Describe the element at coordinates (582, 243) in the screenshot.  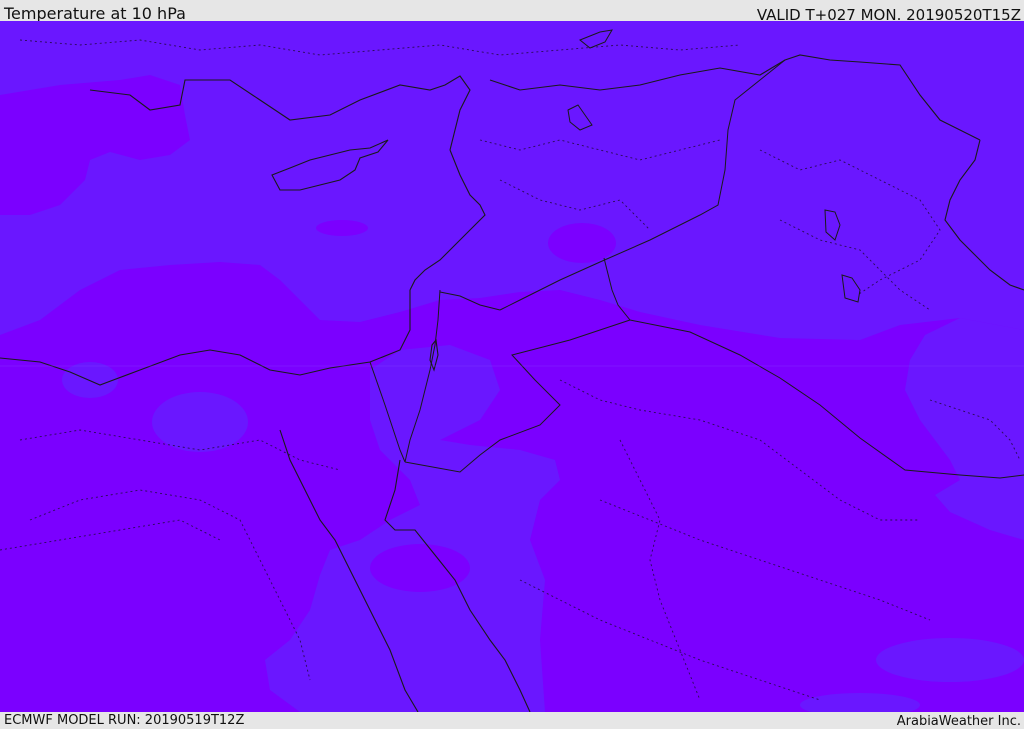
I see `temperature-band-warm-syria` at that location.